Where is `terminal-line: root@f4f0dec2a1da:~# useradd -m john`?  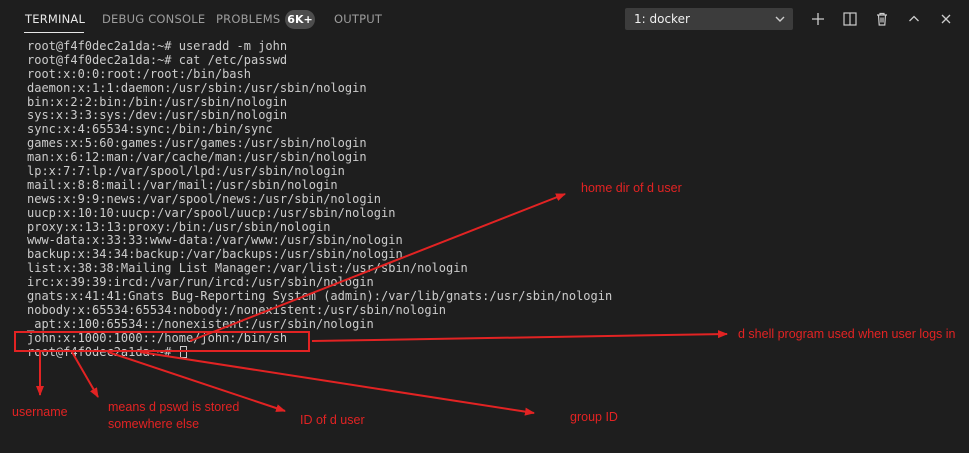
terminal-line: root@f4f0dec2a1da:~# useradd -m john is located at coordinates (157, 46).